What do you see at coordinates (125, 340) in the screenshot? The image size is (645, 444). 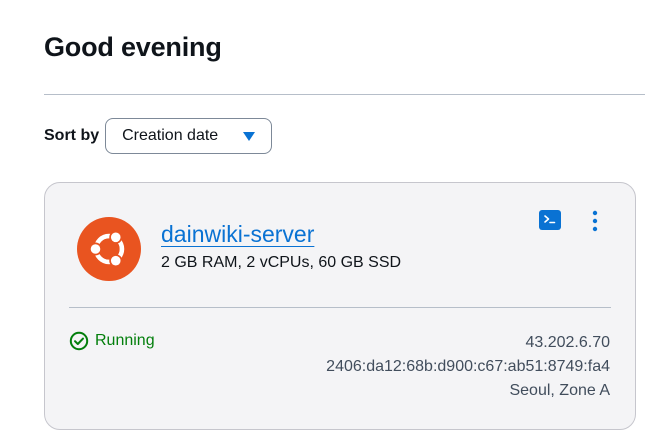 I see `status-text: Running` at bounding box center [125, 340].